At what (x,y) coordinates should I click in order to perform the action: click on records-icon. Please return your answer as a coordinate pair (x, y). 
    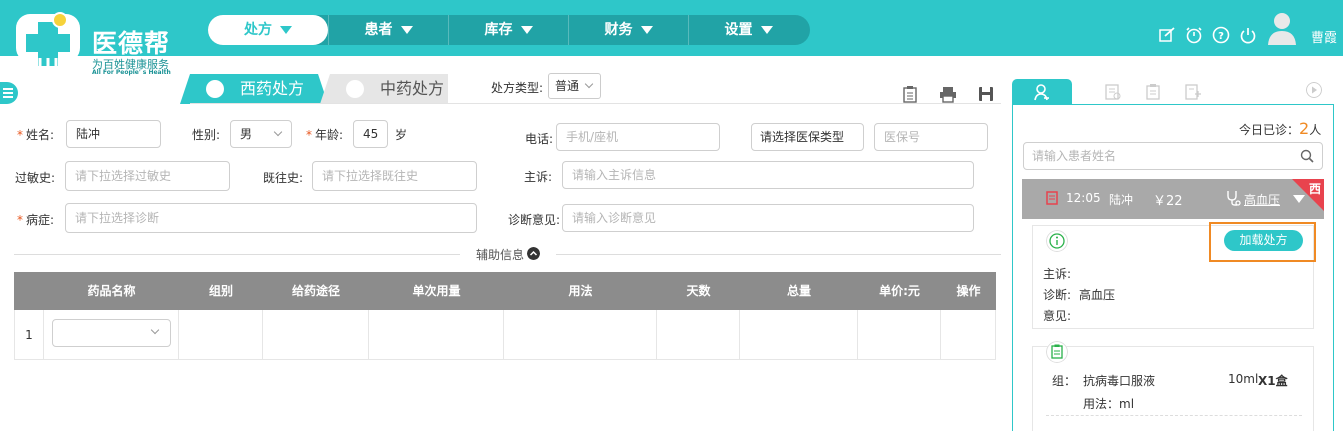
    Looking at the image, I should click on (1113, 92).